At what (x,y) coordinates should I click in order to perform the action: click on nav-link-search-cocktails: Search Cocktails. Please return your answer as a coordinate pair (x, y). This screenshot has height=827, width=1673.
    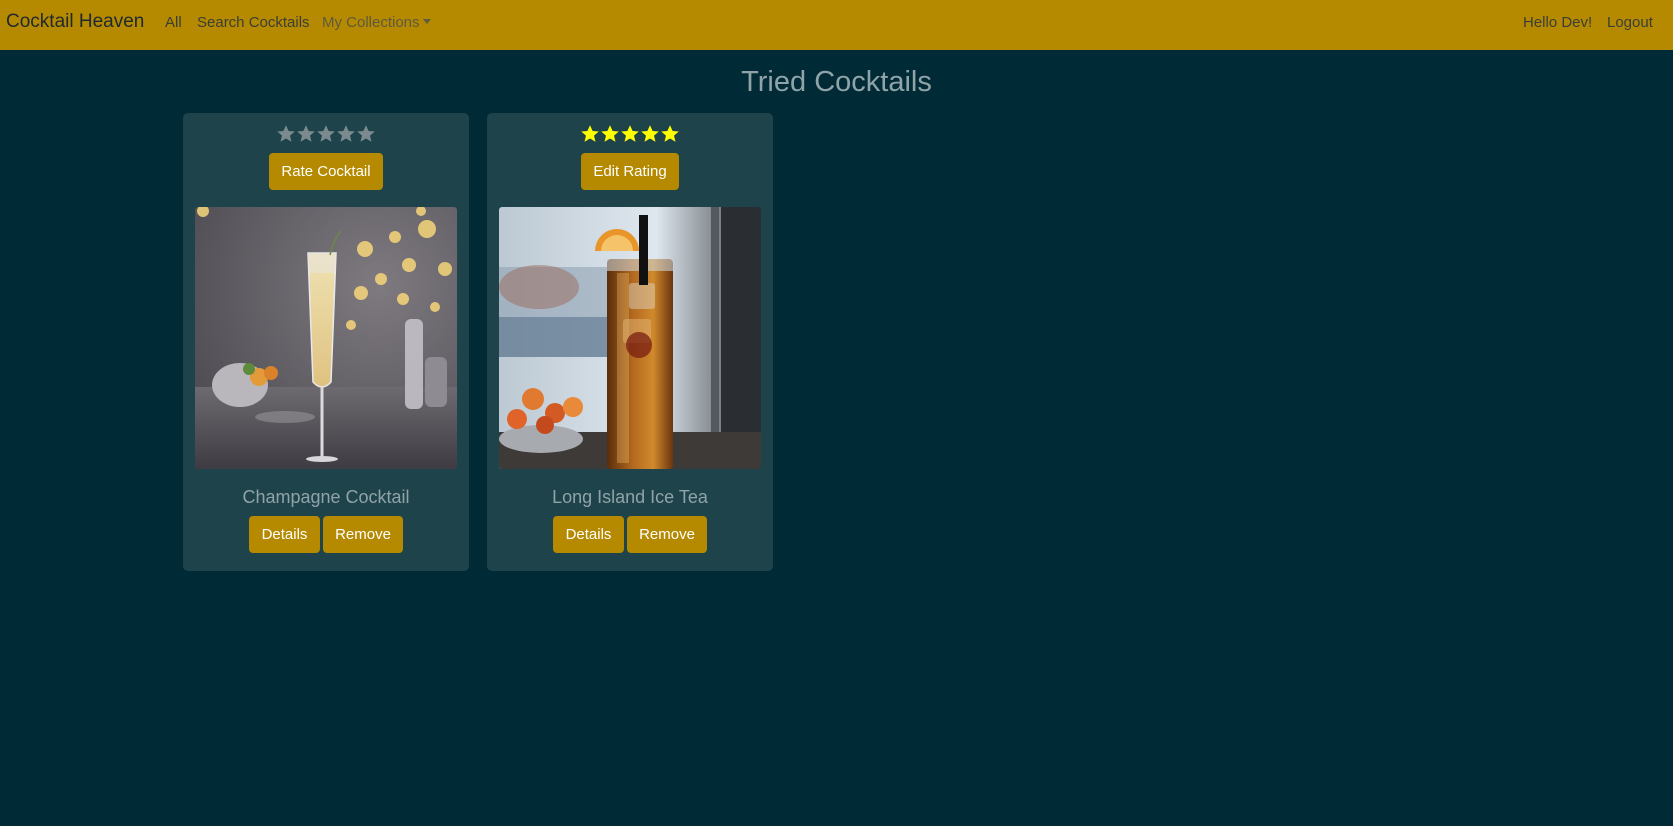
    Looking at the image, I should click on (253, 22).